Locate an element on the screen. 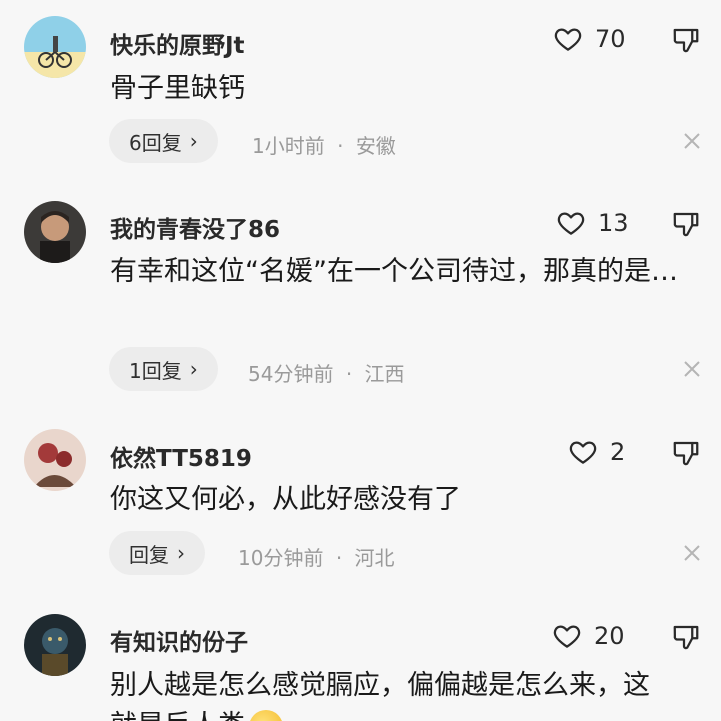 The image size is (721, 721). comment-location: 安徽 is located at coordinates (375, 146).